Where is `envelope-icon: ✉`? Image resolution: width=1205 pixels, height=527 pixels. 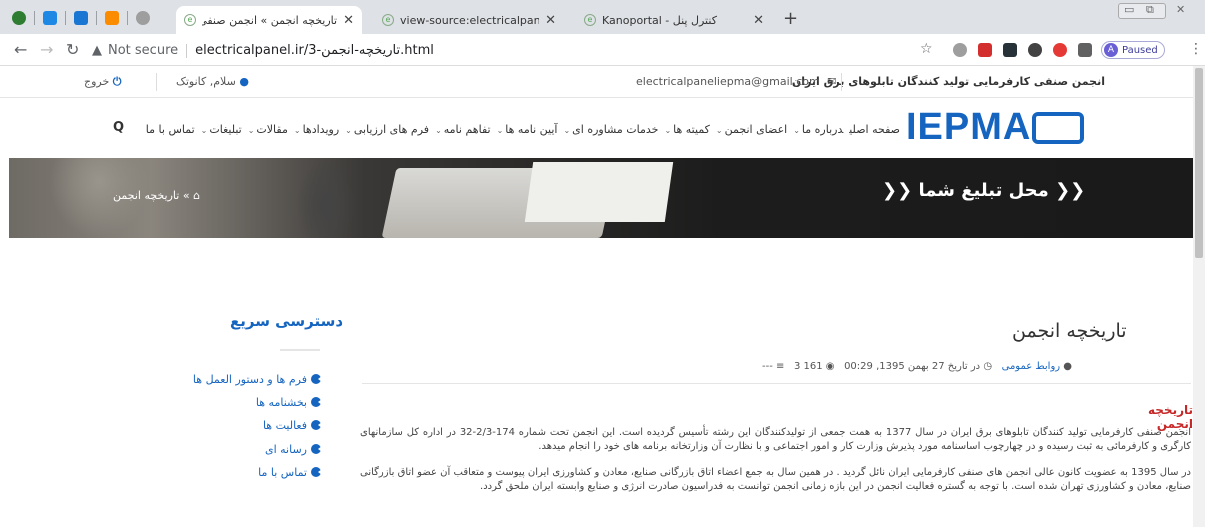 envelope-icon: ✉ is located at coordinates (832, 81).